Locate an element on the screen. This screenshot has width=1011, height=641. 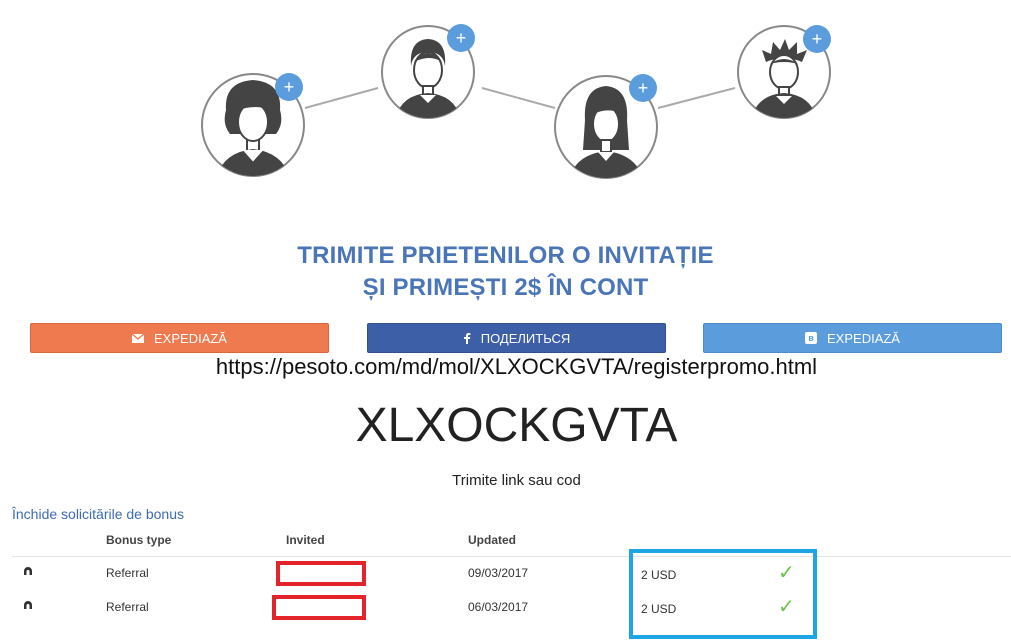
envelope-icon is located at coordinates (138, 338).